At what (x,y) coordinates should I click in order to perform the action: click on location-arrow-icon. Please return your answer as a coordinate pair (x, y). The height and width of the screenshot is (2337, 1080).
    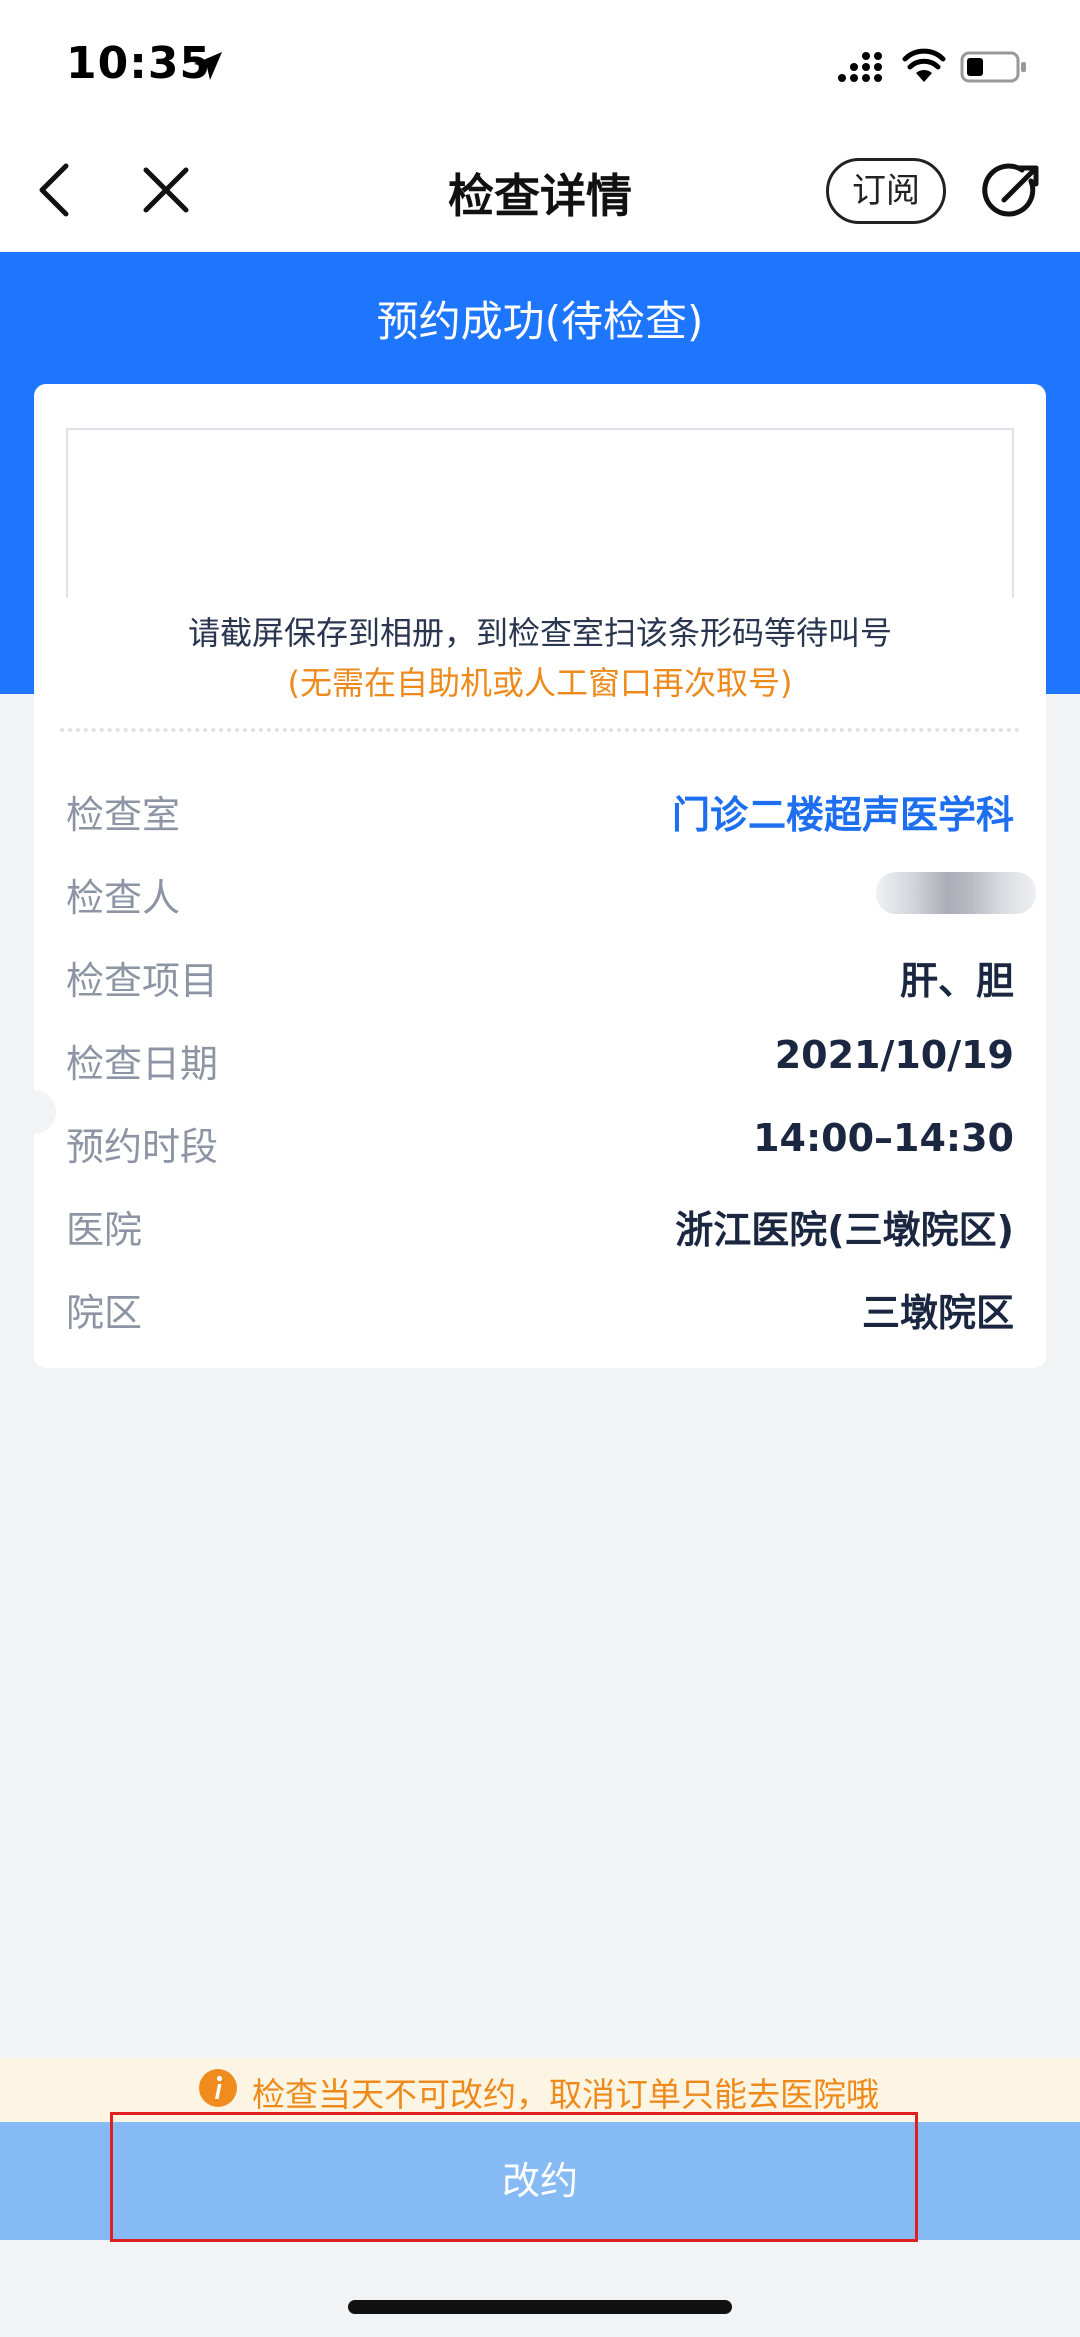
    Looking at the image, I should click on (208, 66).